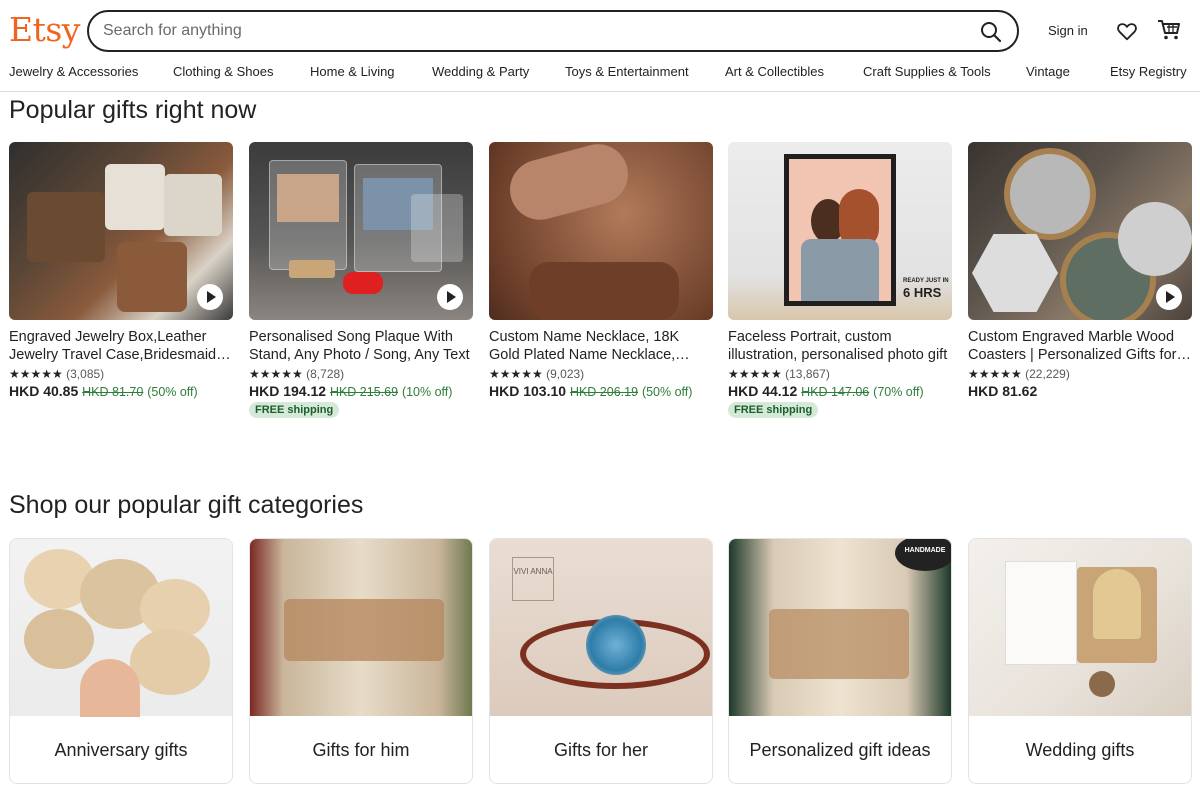  Describe the element at coordinates (427, 392) in the screenshot. I see `discount-label: (10% off)` at that location.